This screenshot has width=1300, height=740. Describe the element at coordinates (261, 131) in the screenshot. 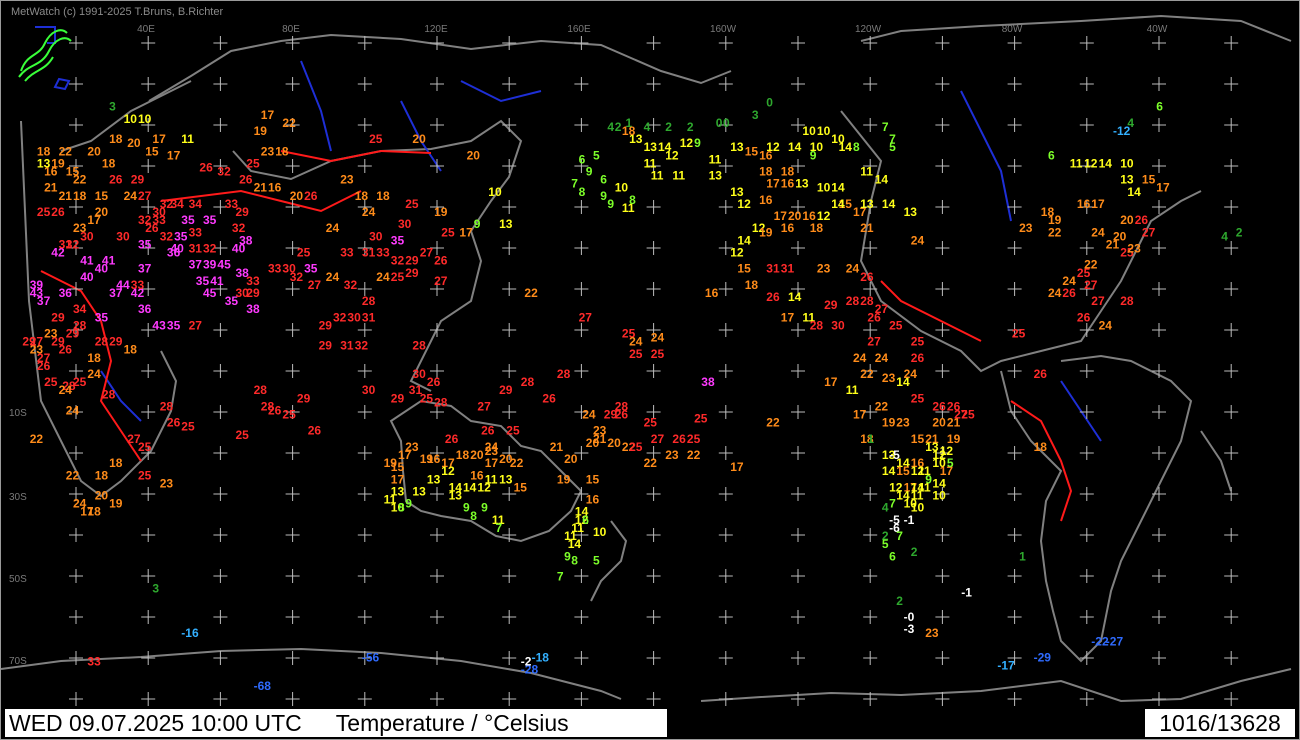

I see `temperature-value: 19` at that location.